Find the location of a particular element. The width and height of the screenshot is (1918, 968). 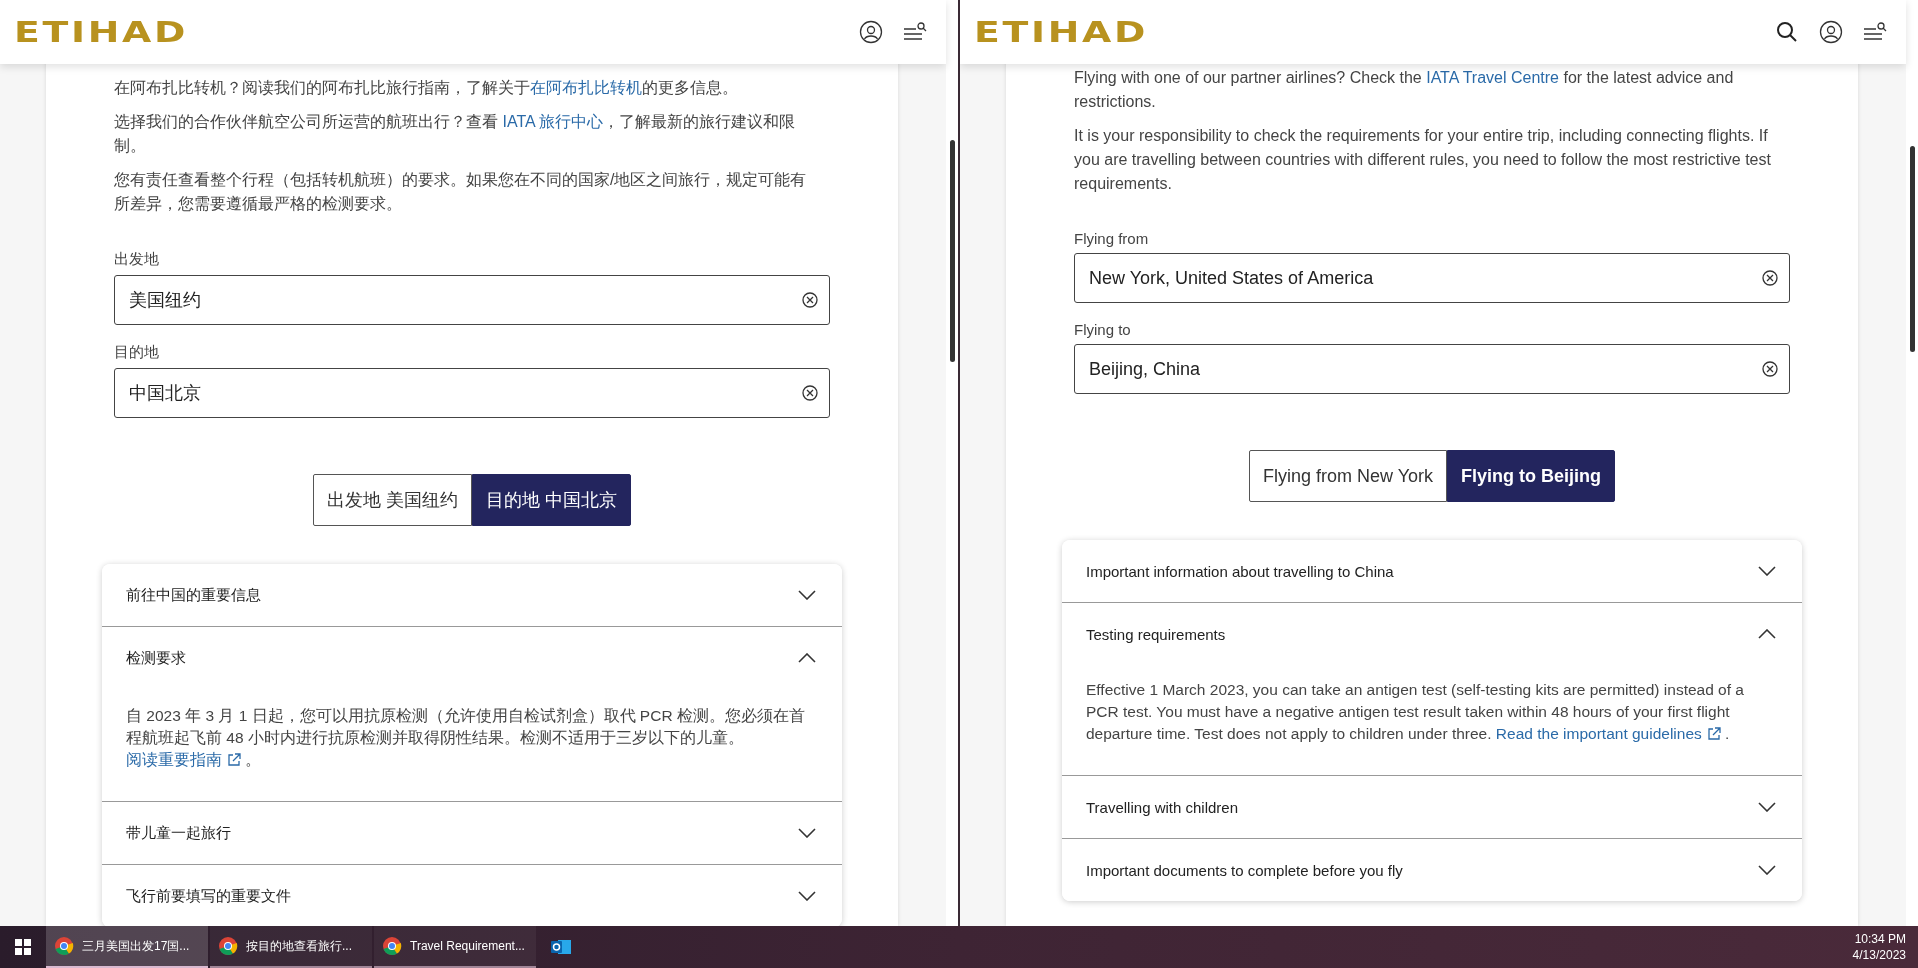

accordion-text: 自 2023 年 3 月 1 日起，您可以用抗原检测（允许使用自检试剂盒）取代 PCR 检测。您必须在首程航班起飞前 48 小时内进行抗原检测并取得阴性结果。检测不适用于三岁以下的儿童。 阅读重要指南 。 is located at coordinates (465, 738).